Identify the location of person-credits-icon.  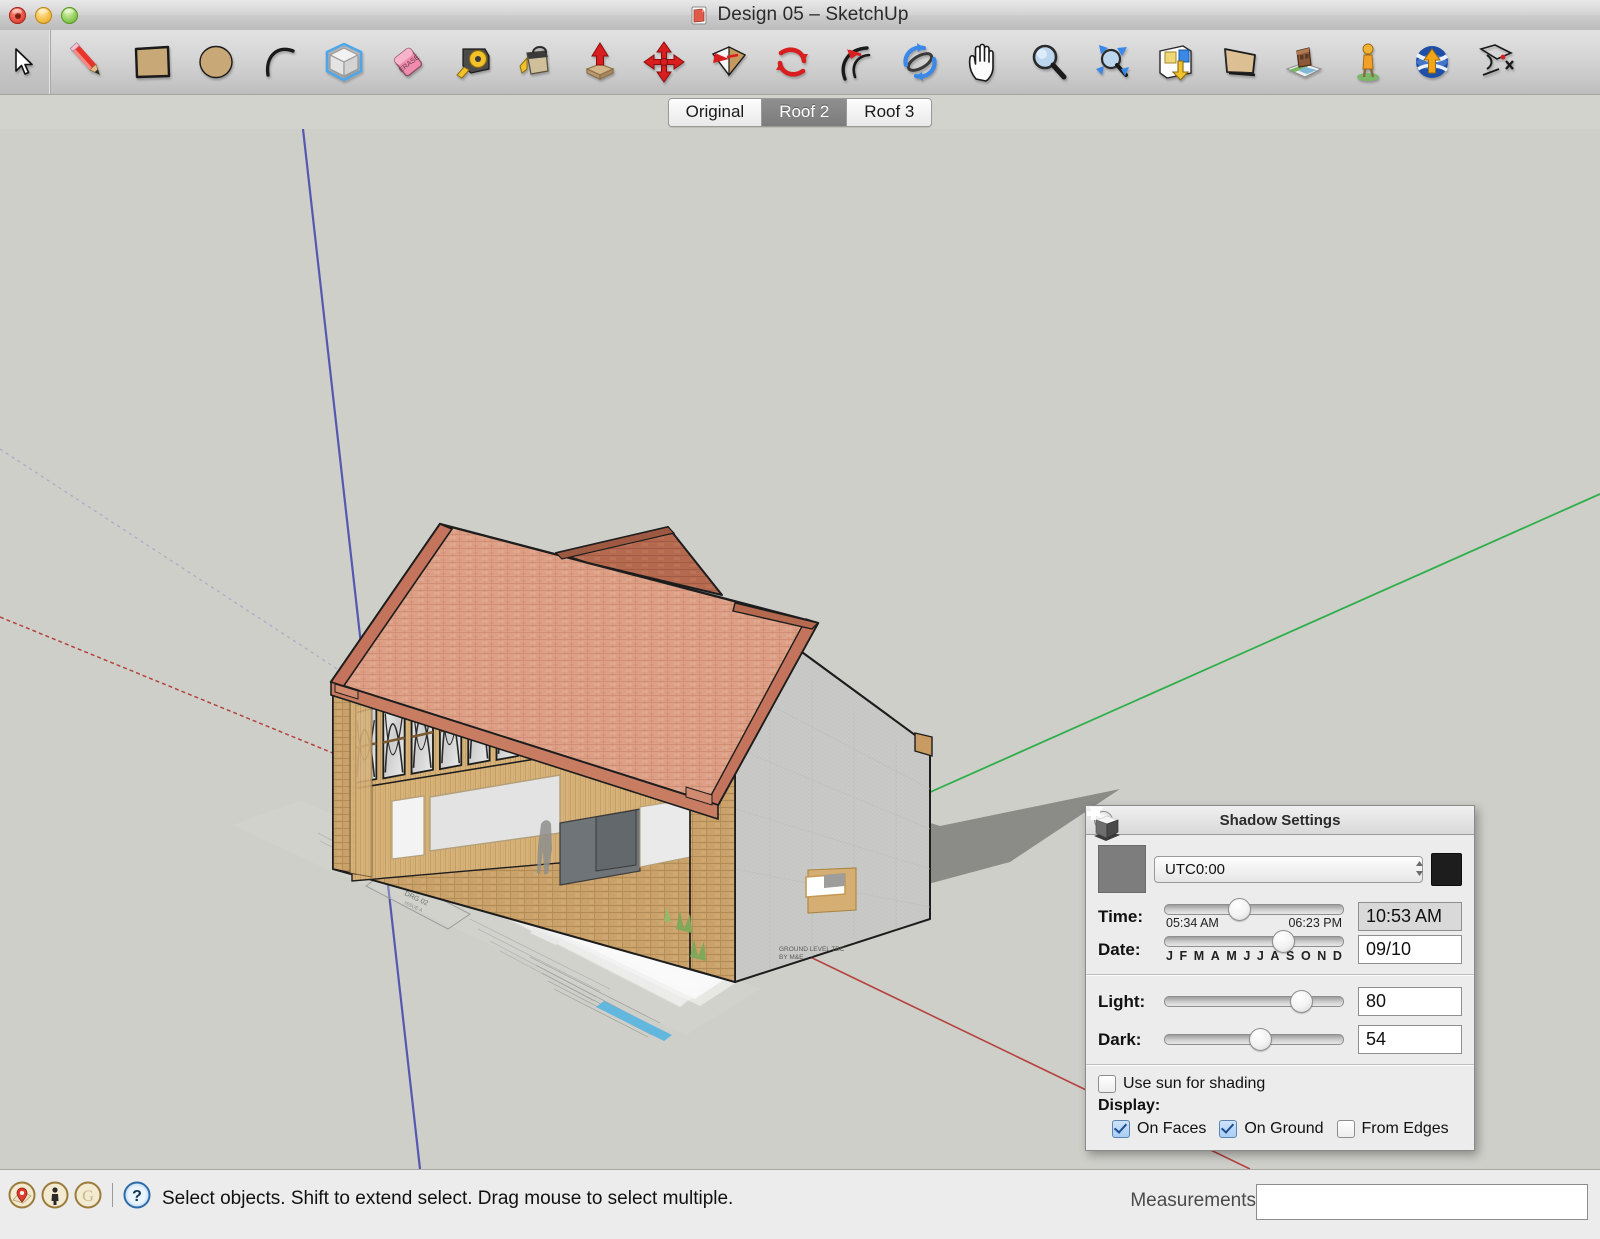
(55, 1195).